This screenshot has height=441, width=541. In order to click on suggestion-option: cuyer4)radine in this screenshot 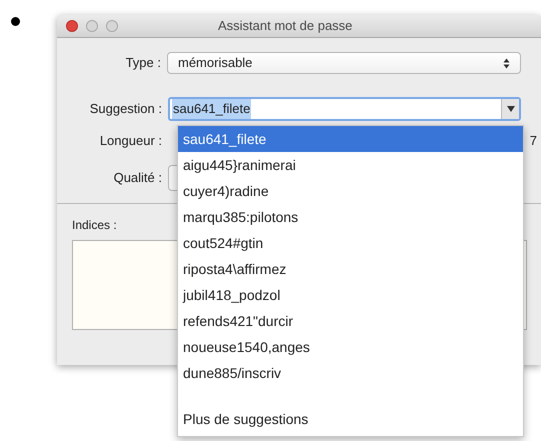, I will do `click(350, 191)`.